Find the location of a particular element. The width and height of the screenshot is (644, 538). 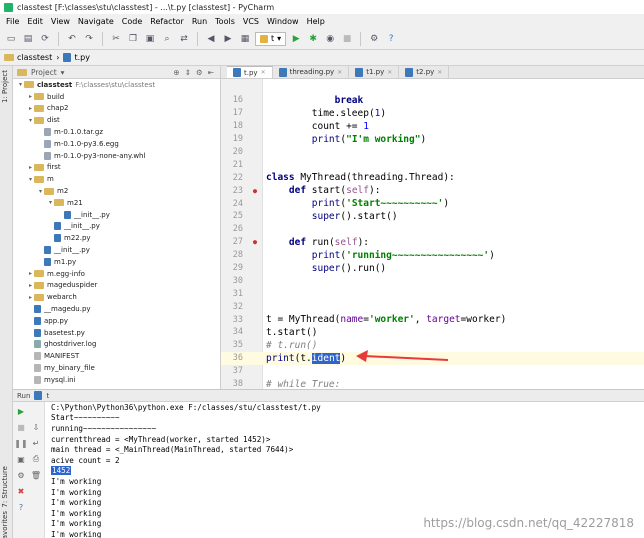

tab-t-py: t.py ✕ is located at coordinates (250, 72).